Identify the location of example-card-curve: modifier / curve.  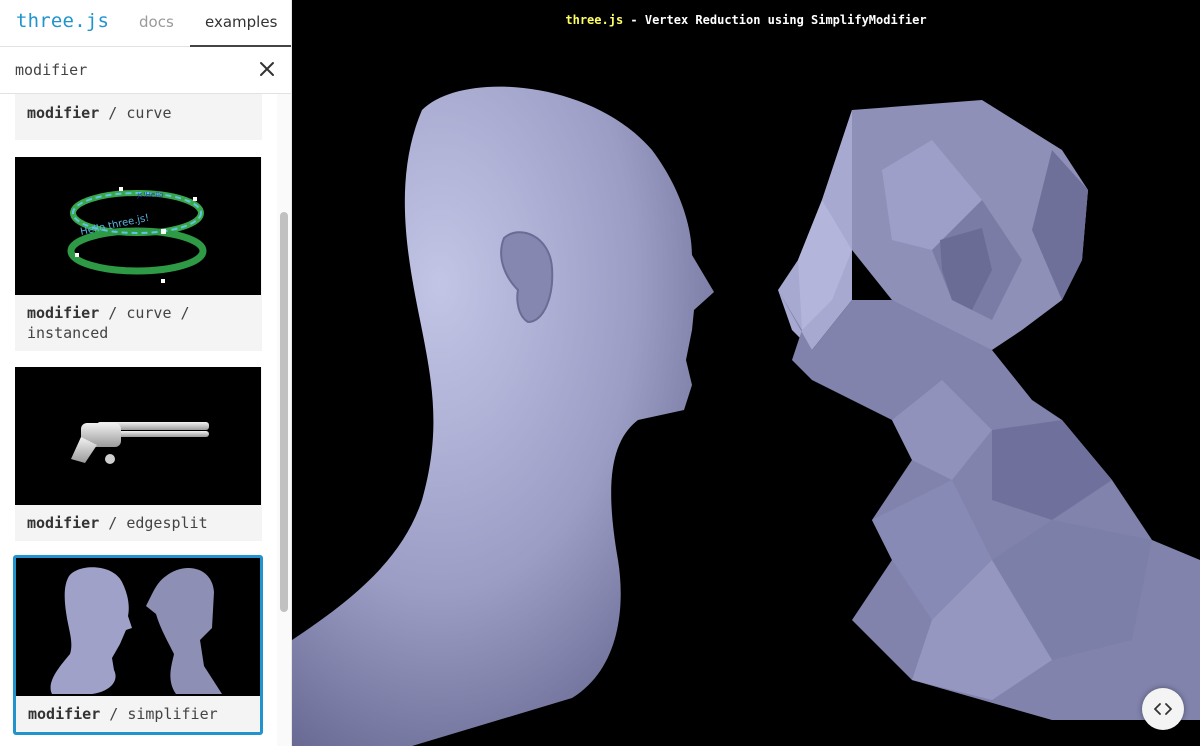
(138, 117).